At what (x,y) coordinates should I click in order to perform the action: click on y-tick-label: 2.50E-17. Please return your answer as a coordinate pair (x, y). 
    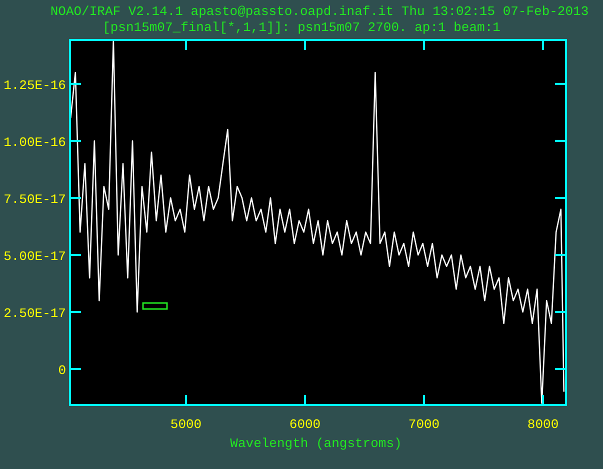
    Looking at the image, I should click on (35, 313).